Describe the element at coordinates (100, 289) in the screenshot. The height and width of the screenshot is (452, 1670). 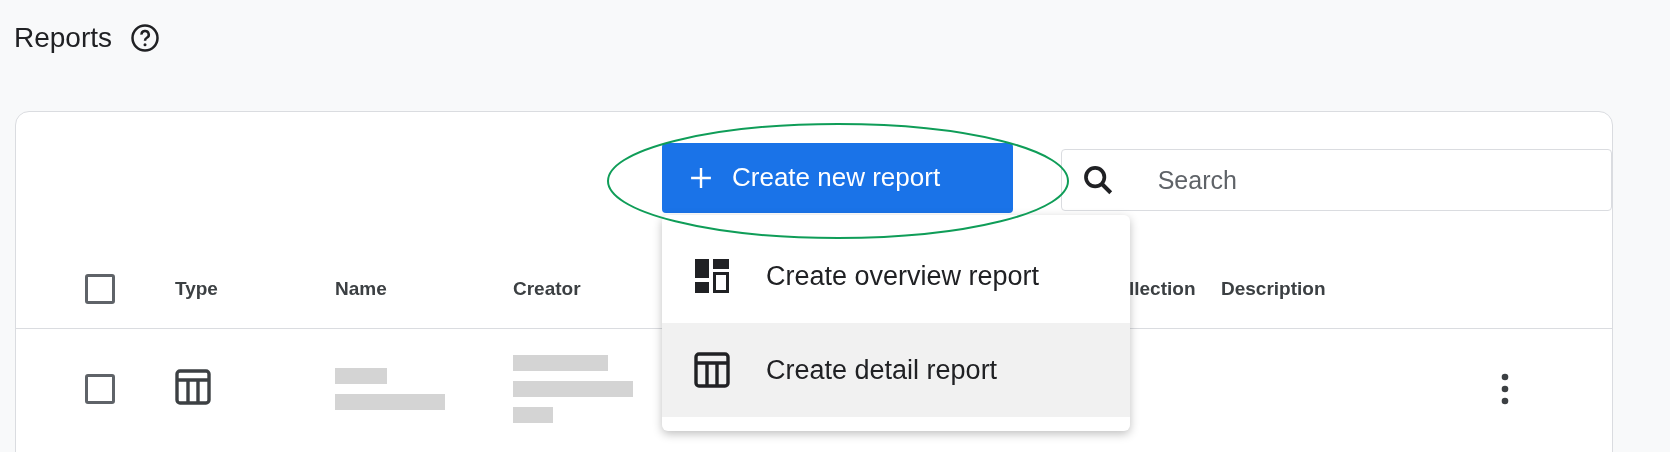
I see `select-all-checkbox` at that location.